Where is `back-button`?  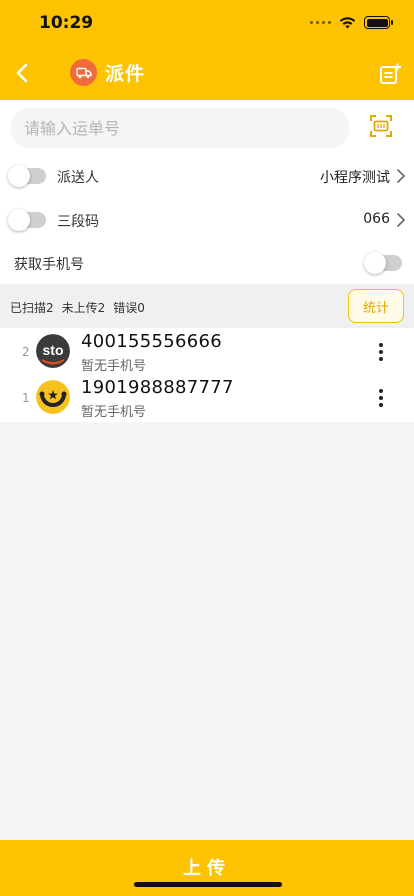 back-button is located at coordinates (24, 73).